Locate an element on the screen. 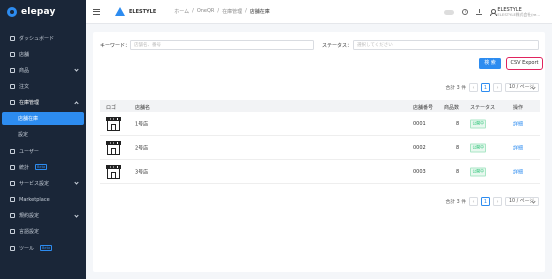 This screenshot has width=552, height=279. col-header-name: 店舗名 is located at coordinates (143, 107).